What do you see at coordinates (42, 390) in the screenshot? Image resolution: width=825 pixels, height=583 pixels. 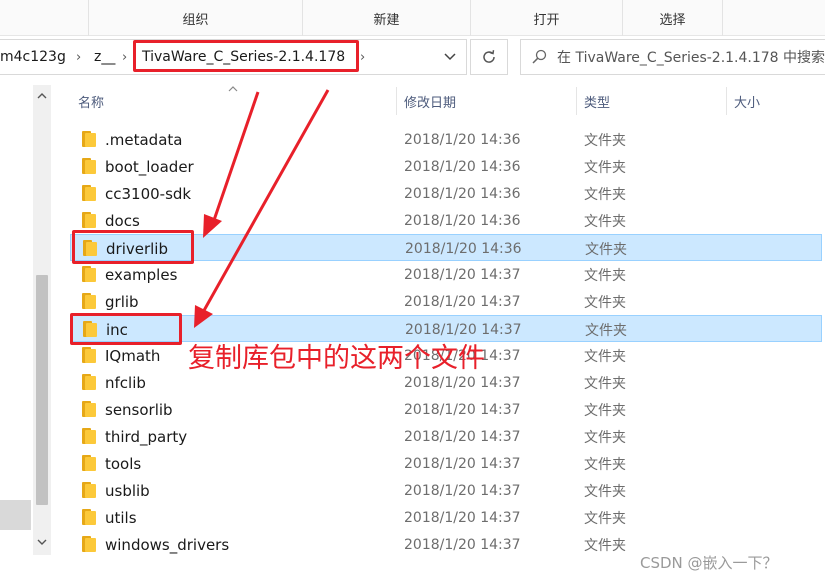 I see `scrollbar-thumb` at bounding box center [42, 390].